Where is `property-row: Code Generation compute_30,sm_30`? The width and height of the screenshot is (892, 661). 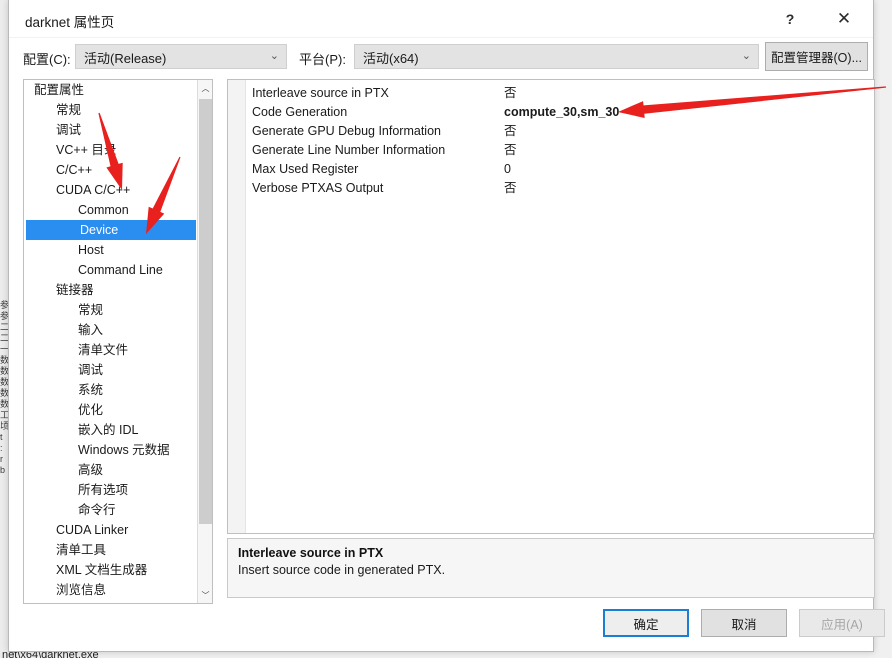
property-row: Code Generation compute_30,sm_30 is located at coordinates (551, 112).